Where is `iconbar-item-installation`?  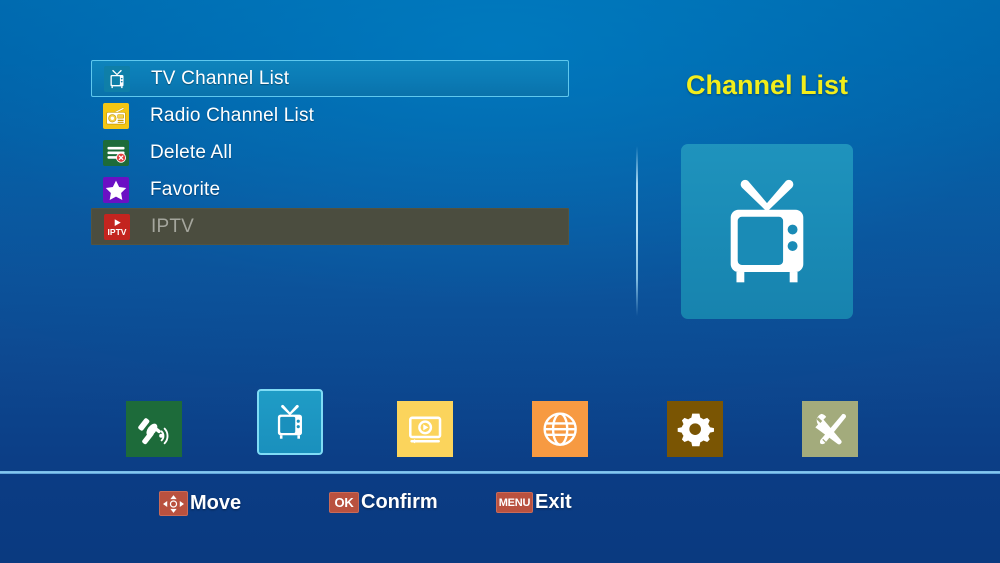
iconbar-item-installation is located at coordinates (154, 429).